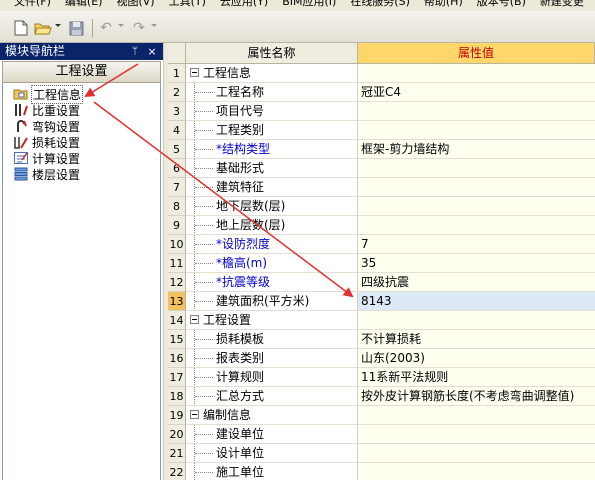 This screenshot has height=480, width=595. Describe the element at coordinates (177, 168) in the screenshot. I see `row-number: 6` at that location.